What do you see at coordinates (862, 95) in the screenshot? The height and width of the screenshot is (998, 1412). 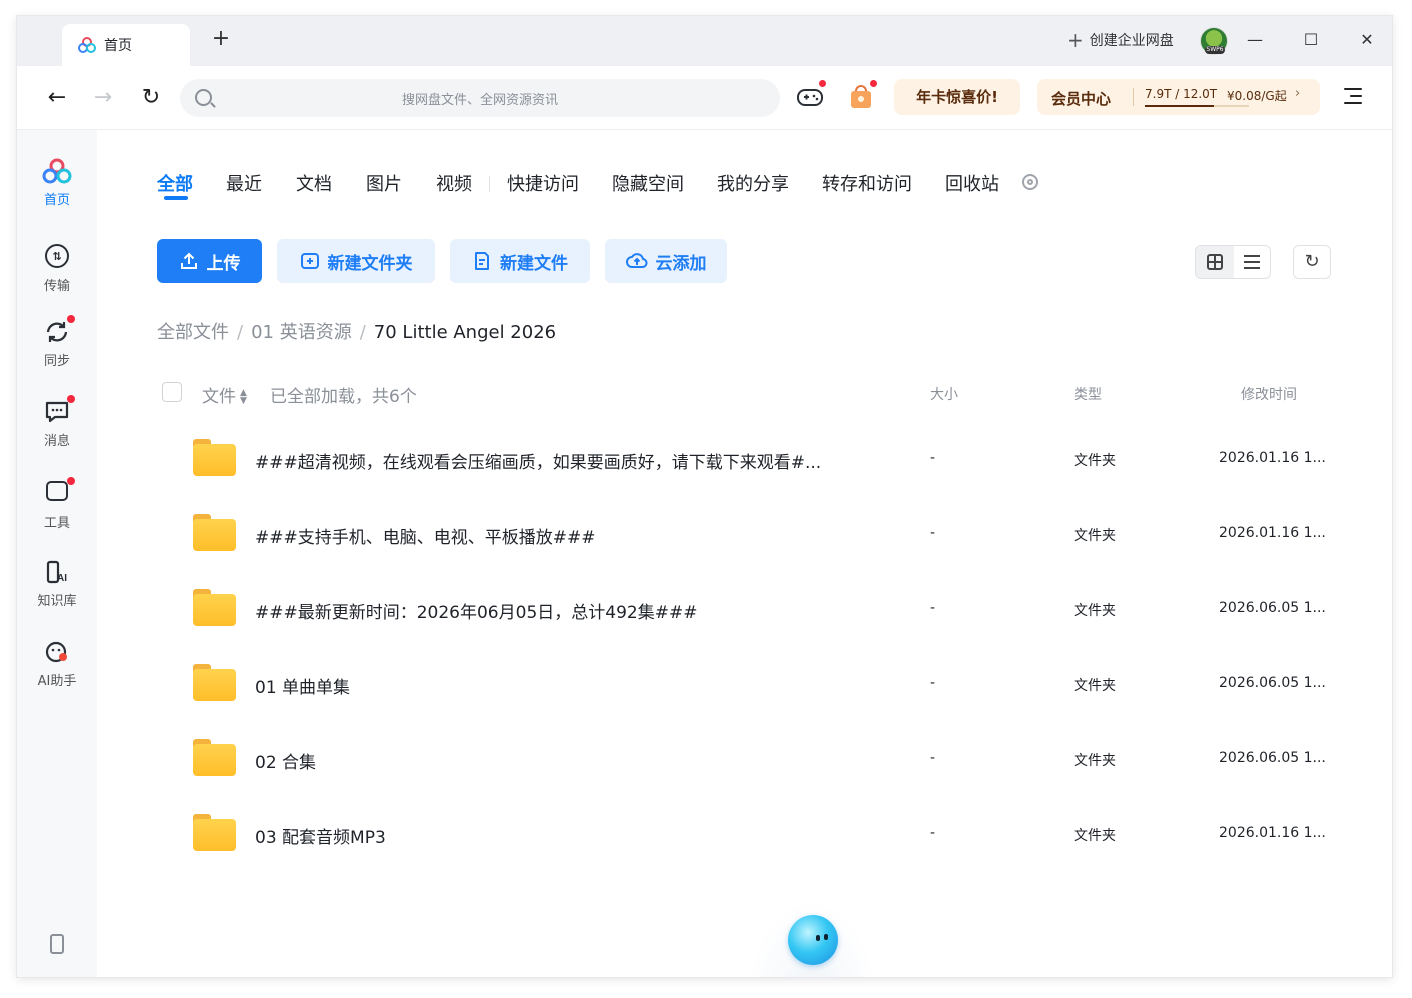 I see `gift-bag-icon` at bounding box center [862, 95].